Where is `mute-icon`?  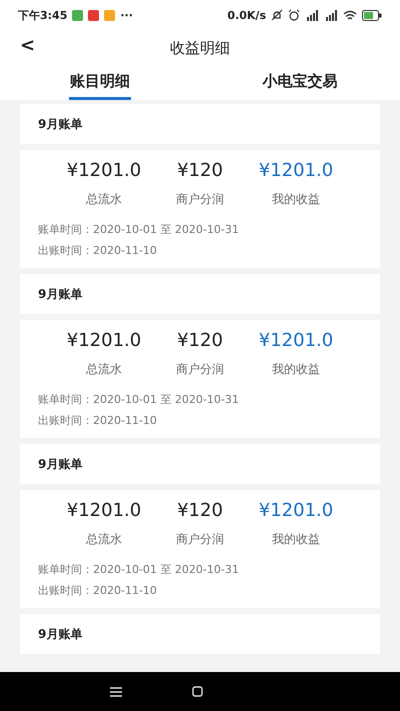 mute-icon is located at coordinates (277, 15).